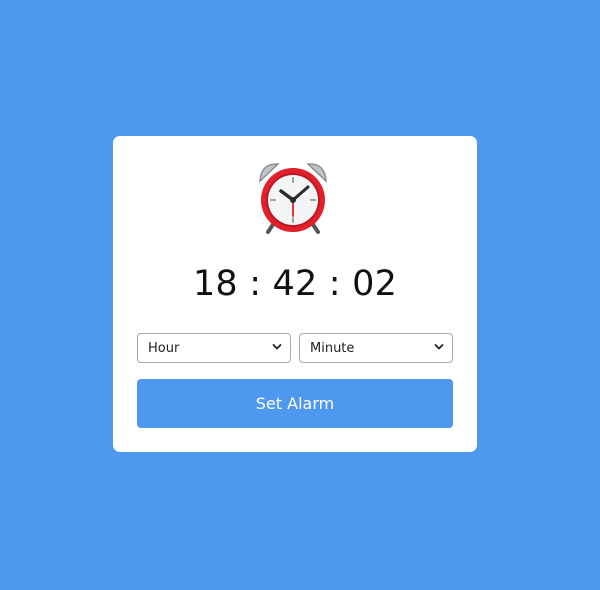 Image resolution: width=600 pixels, height=590 pixels. What do you see at coordinates (293, 198) in the screenshot?
I see `alarm-clock-icon` at bounding box center [293, 198].